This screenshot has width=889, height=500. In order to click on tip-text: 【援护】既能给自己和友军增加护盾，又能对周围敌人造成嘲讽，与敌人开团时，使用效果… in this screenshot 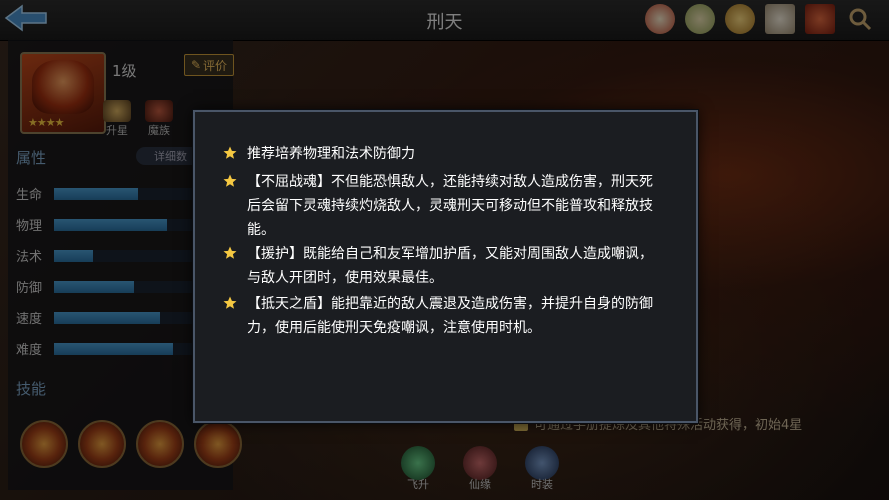, I will do `click(450, 266)`.